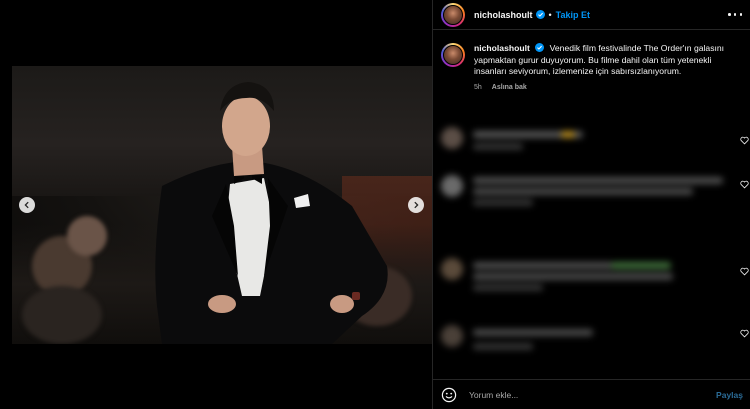  Describe the element at coordinates (735, 15) in the screenshot. I see `more-options-icon` at that location.